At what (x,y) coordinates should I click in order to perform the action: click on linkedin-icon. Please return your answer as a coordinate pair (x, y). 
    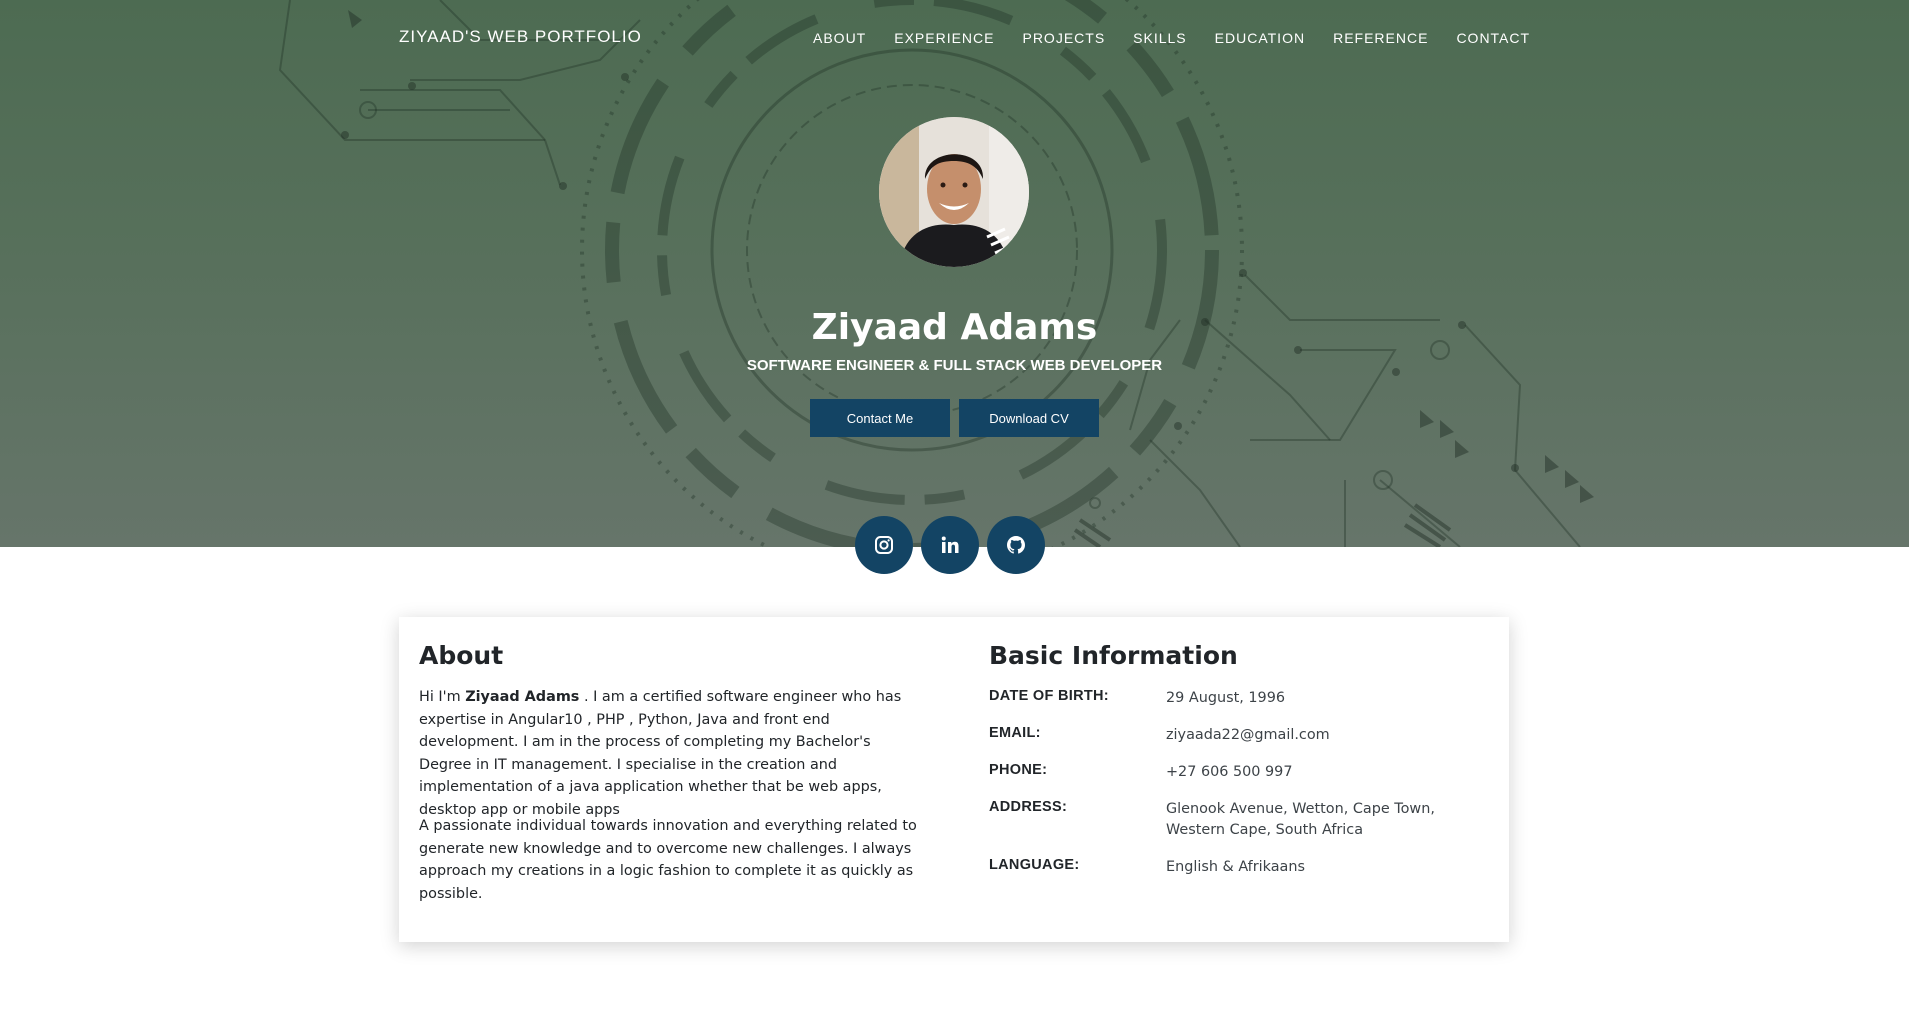
    Looking at the image, I should click on (950, 544).